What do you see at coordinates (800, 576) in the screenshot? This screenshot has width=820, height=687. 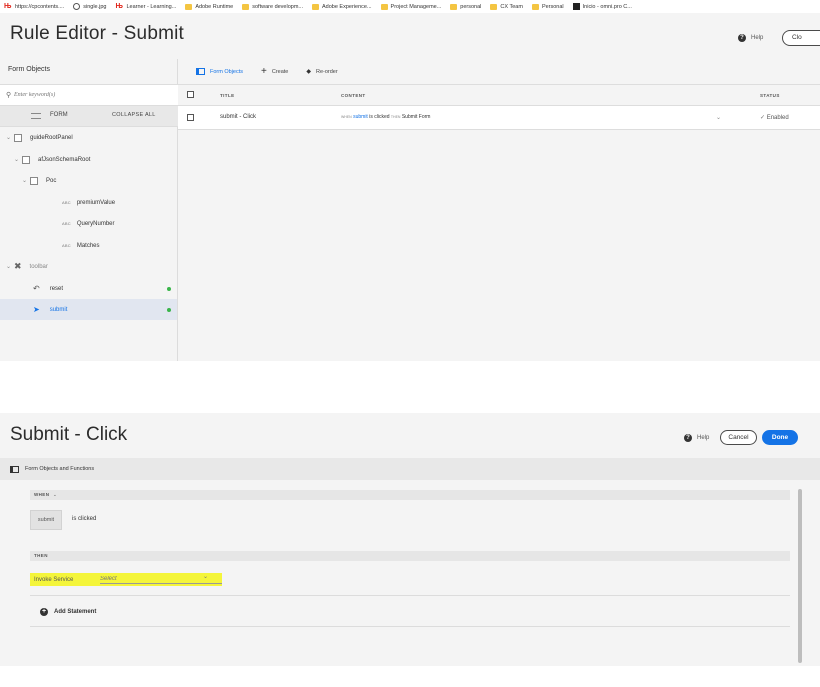 I see `scrollbar` at bounding box center [800, 576].